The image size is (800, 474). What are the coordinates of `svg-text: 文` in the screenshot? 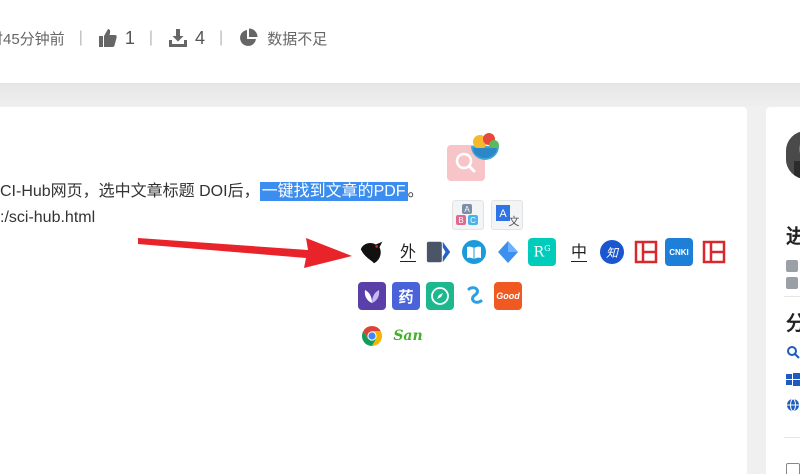 It's located at (514, 221).